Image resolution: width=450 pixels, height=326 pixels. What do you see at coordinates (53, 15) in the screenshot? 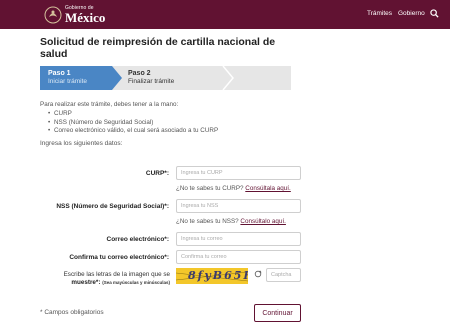
I see `coat-of-arms-icon` at bounding box center [53, 15].